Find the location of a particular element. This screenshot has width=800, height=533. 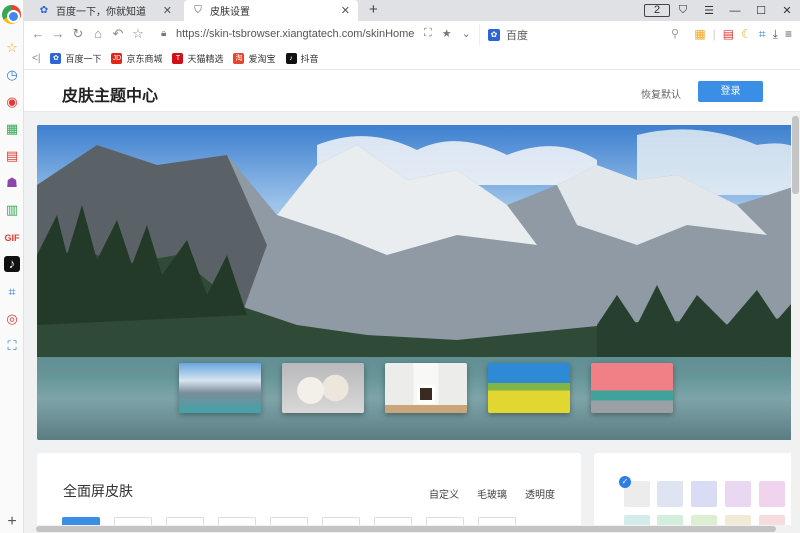

bookmark-label: 抖音 is located at coordinates (309, 59).